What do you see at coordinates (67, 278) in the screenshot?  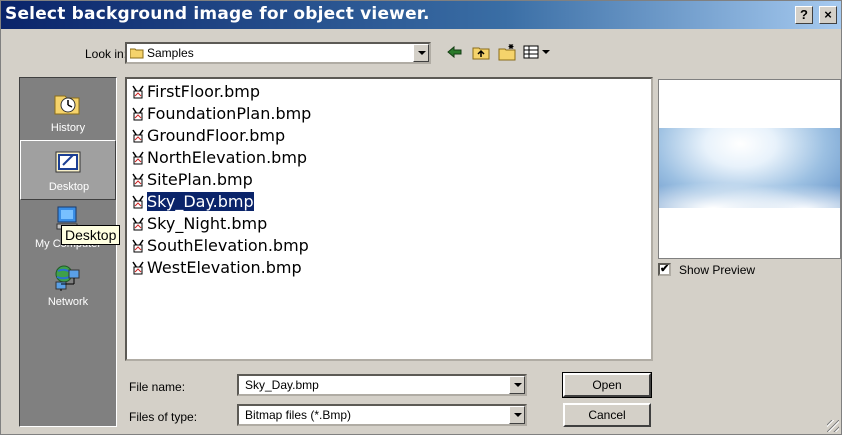 I see `network-icon` at bounding box center [67, 278].